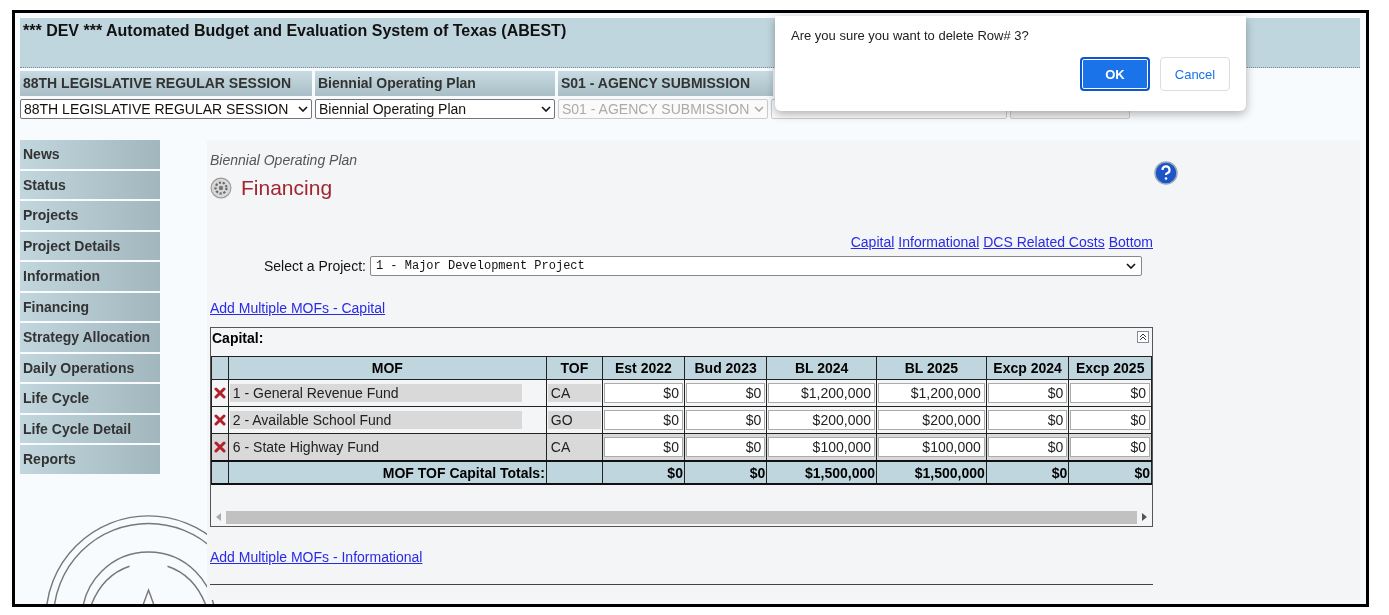 The image size is (1389, 615). I want to click on session-select: Biennial Operating Plan, so click(435, 109).